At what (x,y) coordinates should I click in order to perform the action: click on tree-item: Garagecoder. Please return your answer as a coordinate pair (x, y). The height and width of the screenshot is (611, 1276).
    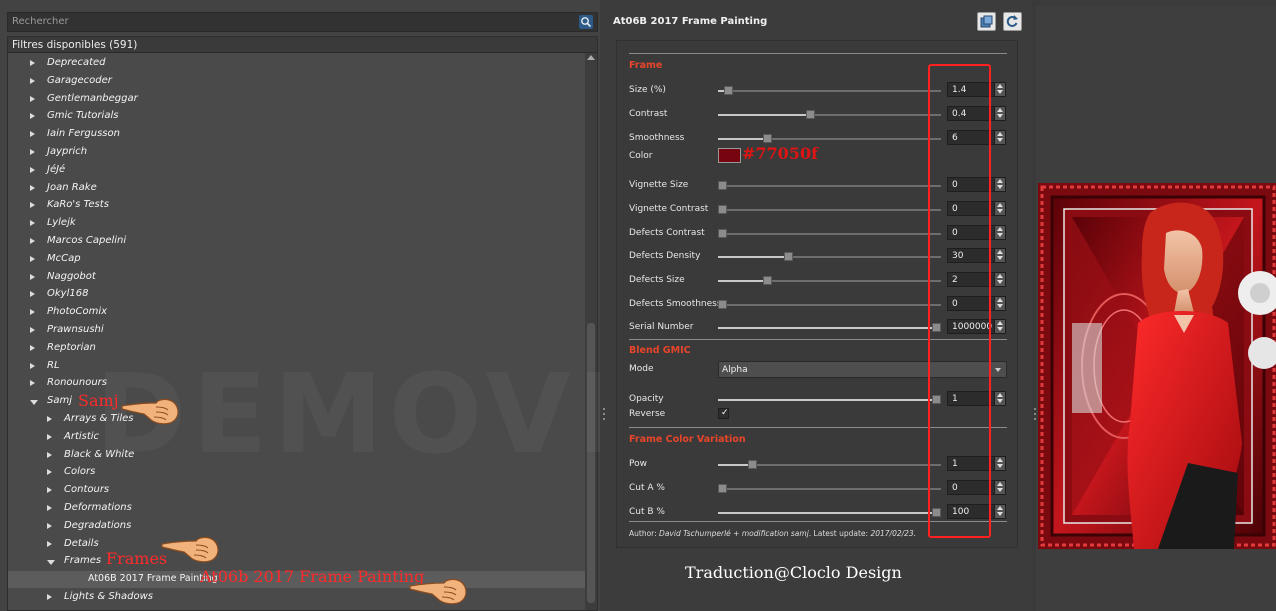
    Looking at the image, I should click on (297, 81).